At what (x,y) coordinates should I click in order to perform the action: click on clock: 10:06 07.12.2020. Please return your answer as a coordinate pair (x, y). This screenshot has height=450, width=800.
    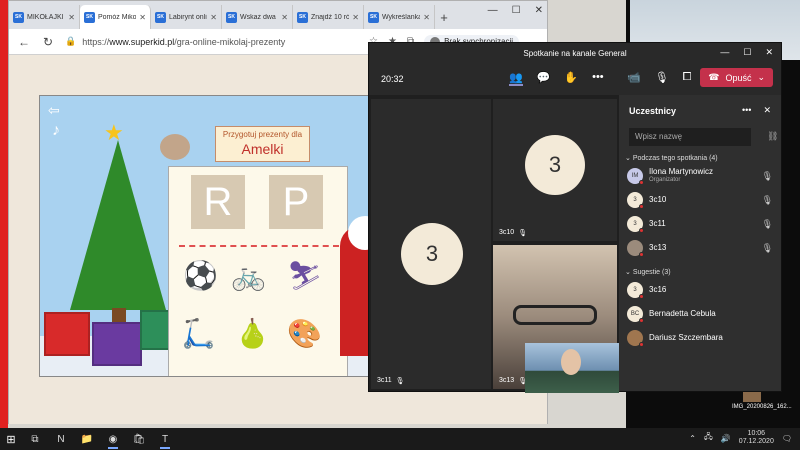
    Looking at the image, I should click on (756, 438).